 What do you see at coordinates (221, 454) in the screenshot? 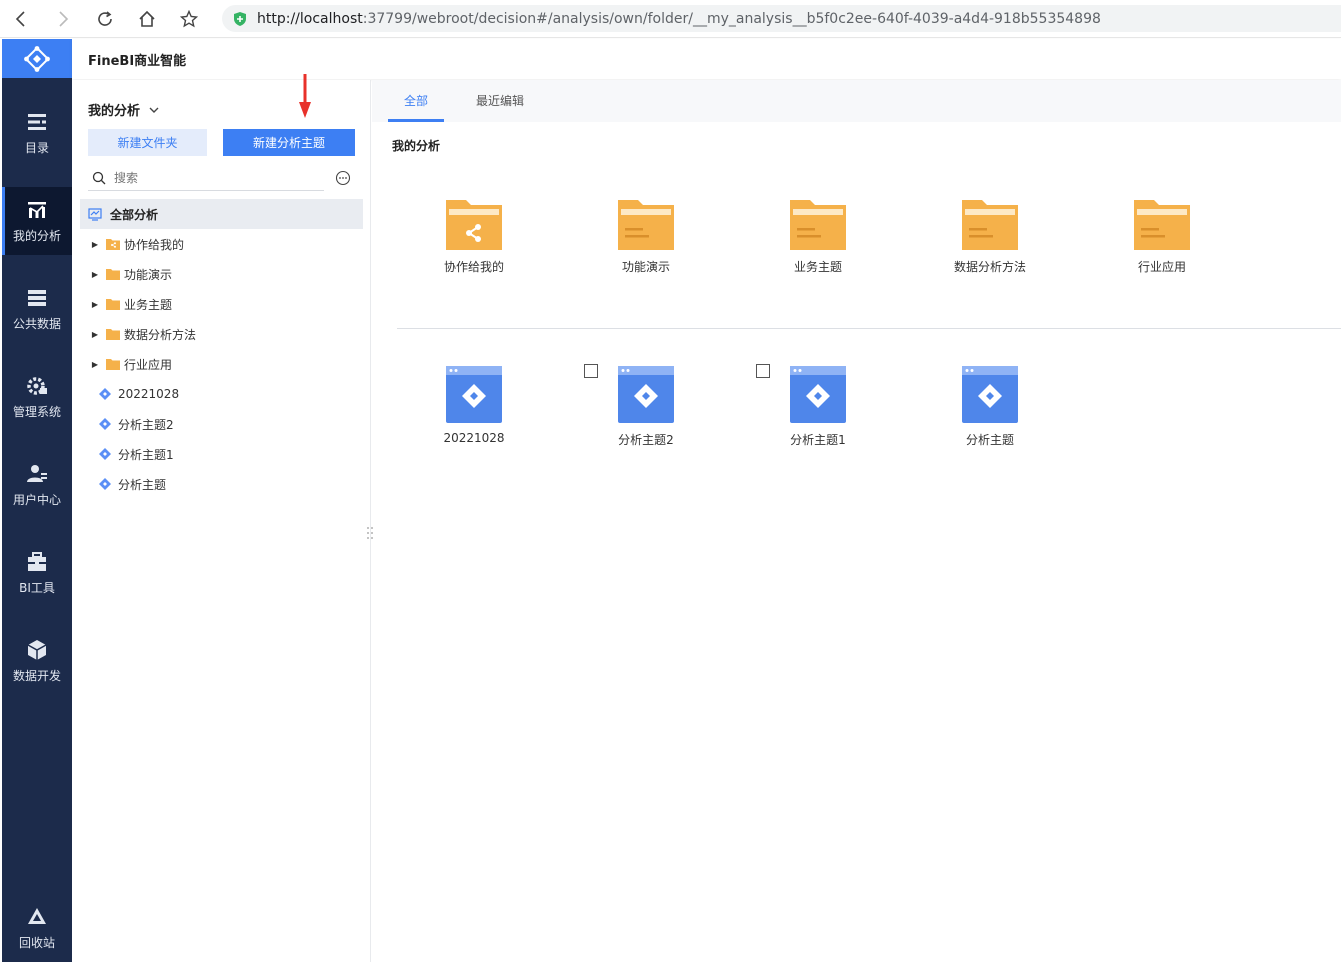
I see `tree-item-subject: 分析主题1` at bounding box center [221, 454].